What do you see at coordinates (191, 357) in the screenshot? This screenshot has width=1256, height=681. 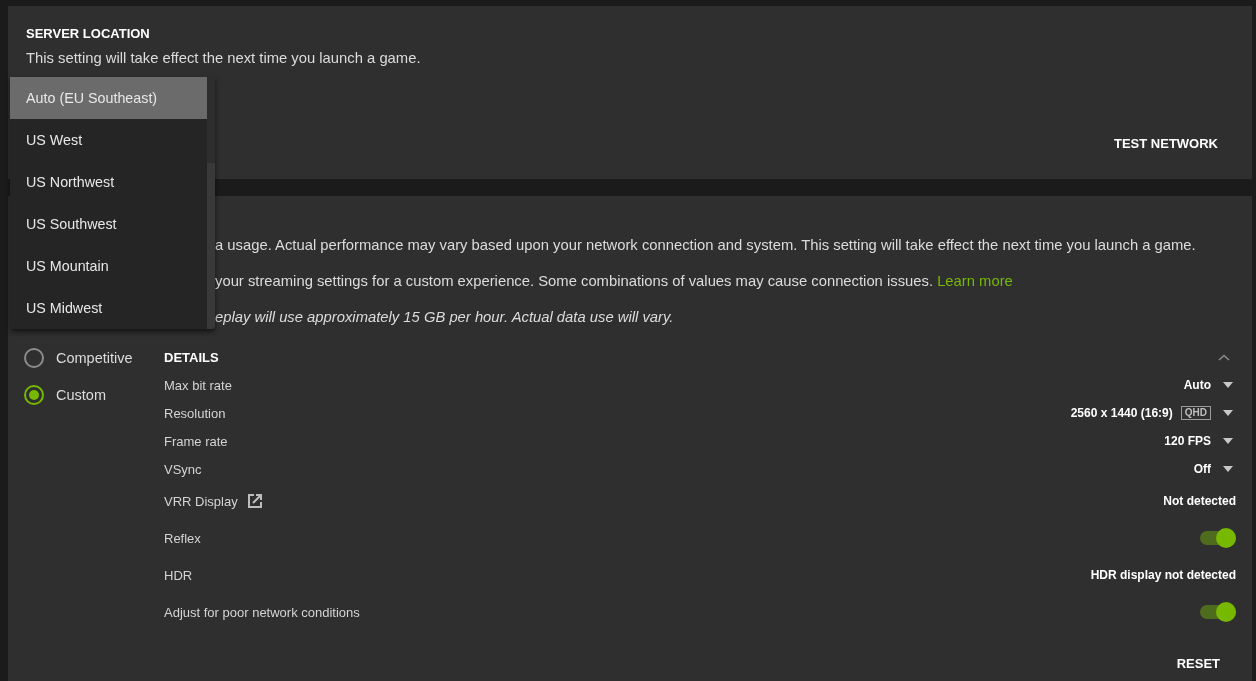 I see `details-title: DETAILS` at bounding box center [191, 357].